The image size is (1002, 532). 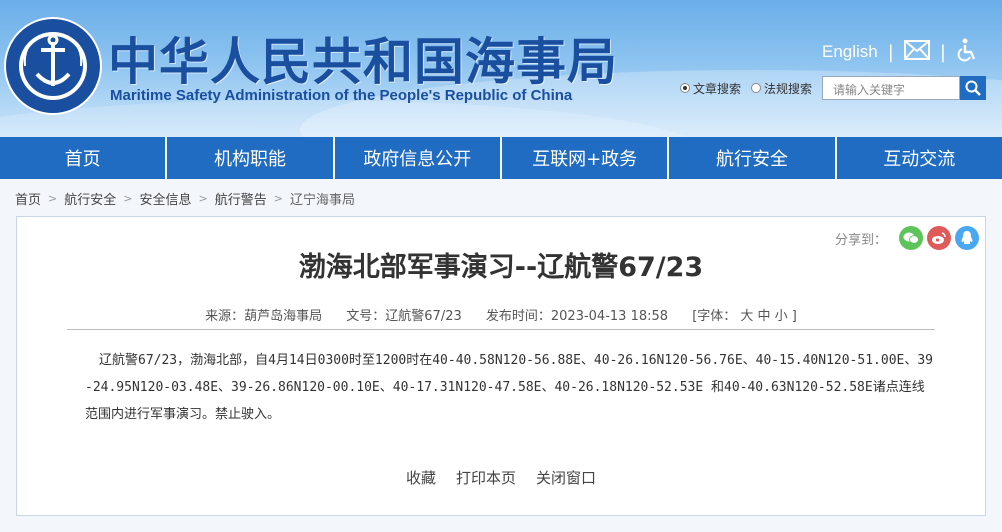 I want to click on favorite-button: 收藏, so click(x=421, y=477).